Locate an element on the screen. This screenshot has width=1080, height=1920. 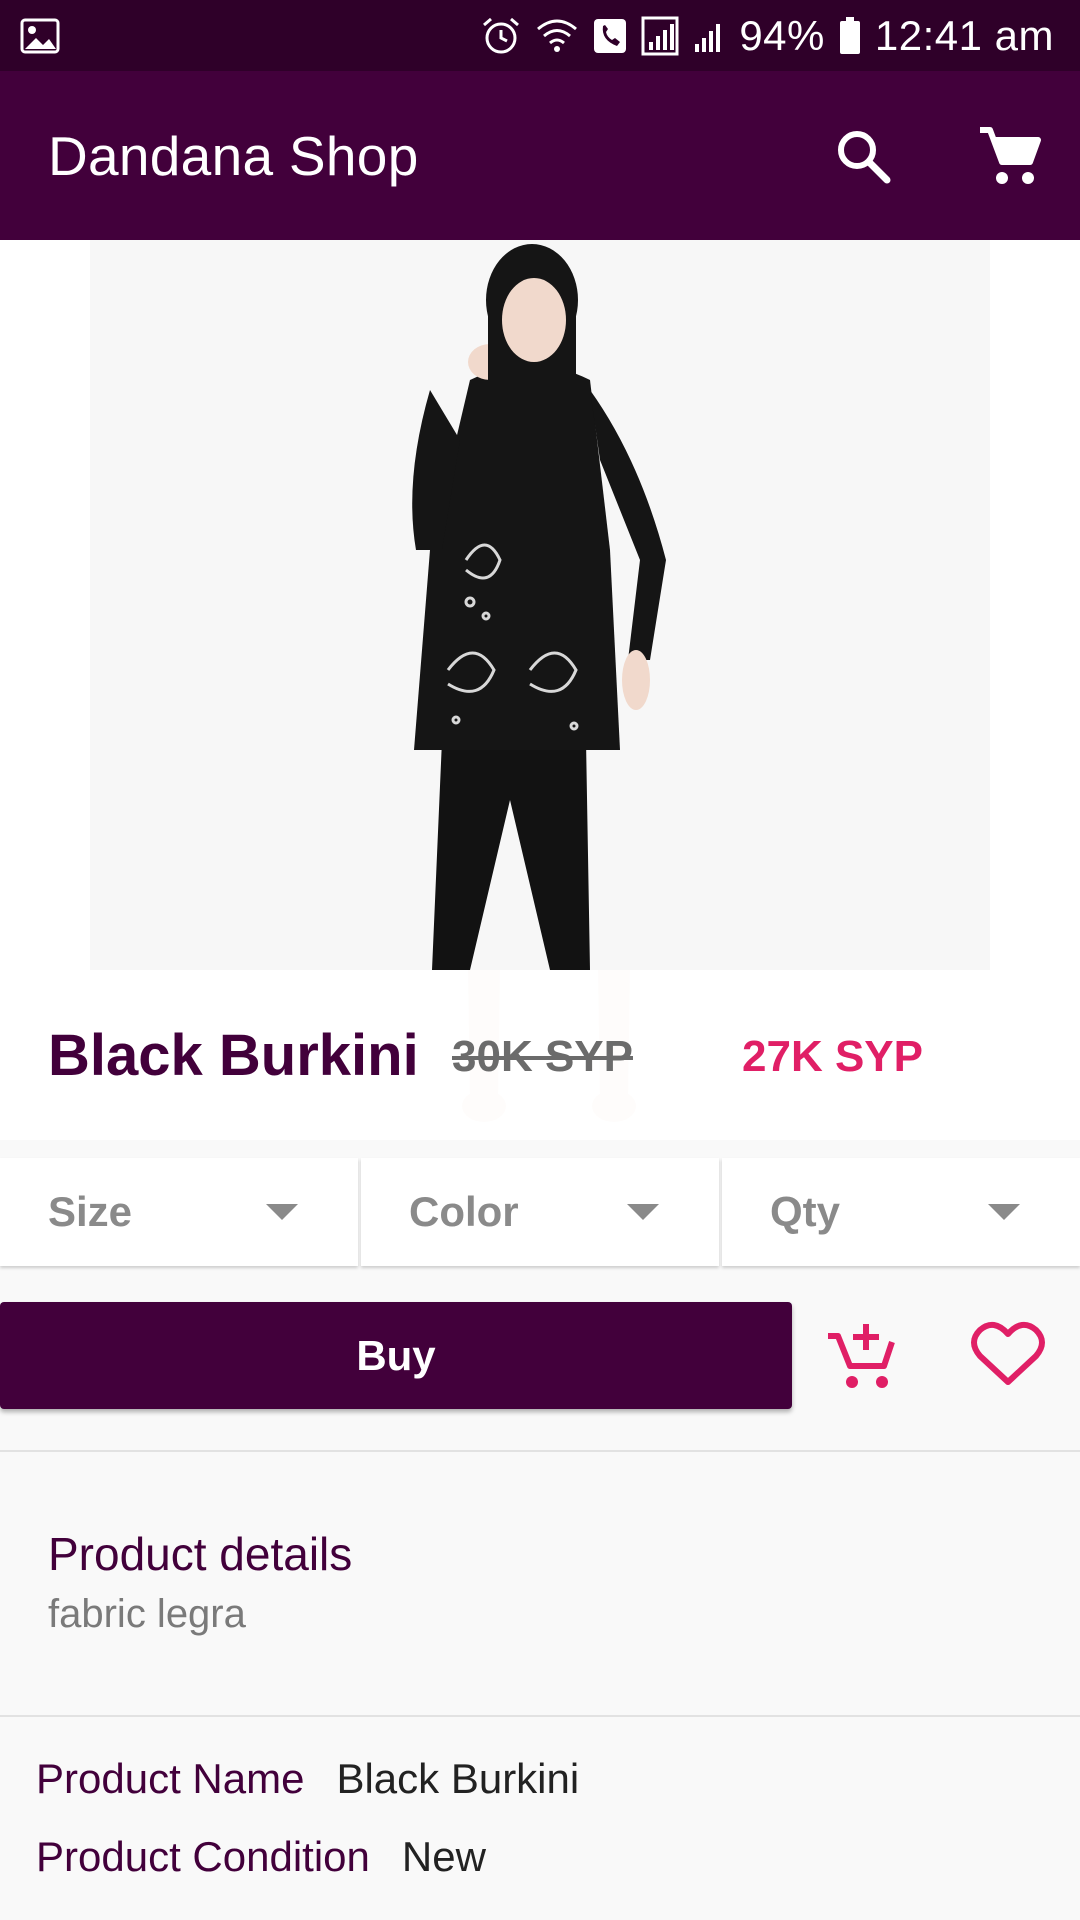
spec-value: New is located at coordinates (443, 1856).